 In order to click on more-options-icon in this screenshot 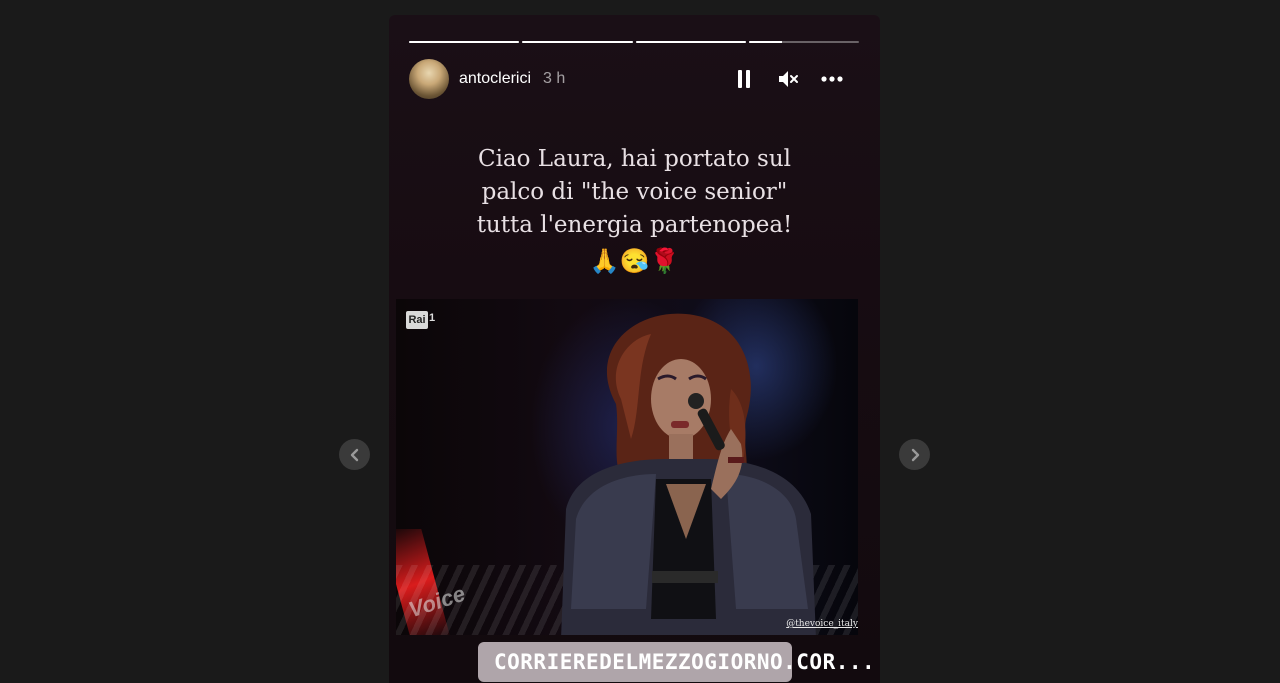, I will do `click(832, 79)`.